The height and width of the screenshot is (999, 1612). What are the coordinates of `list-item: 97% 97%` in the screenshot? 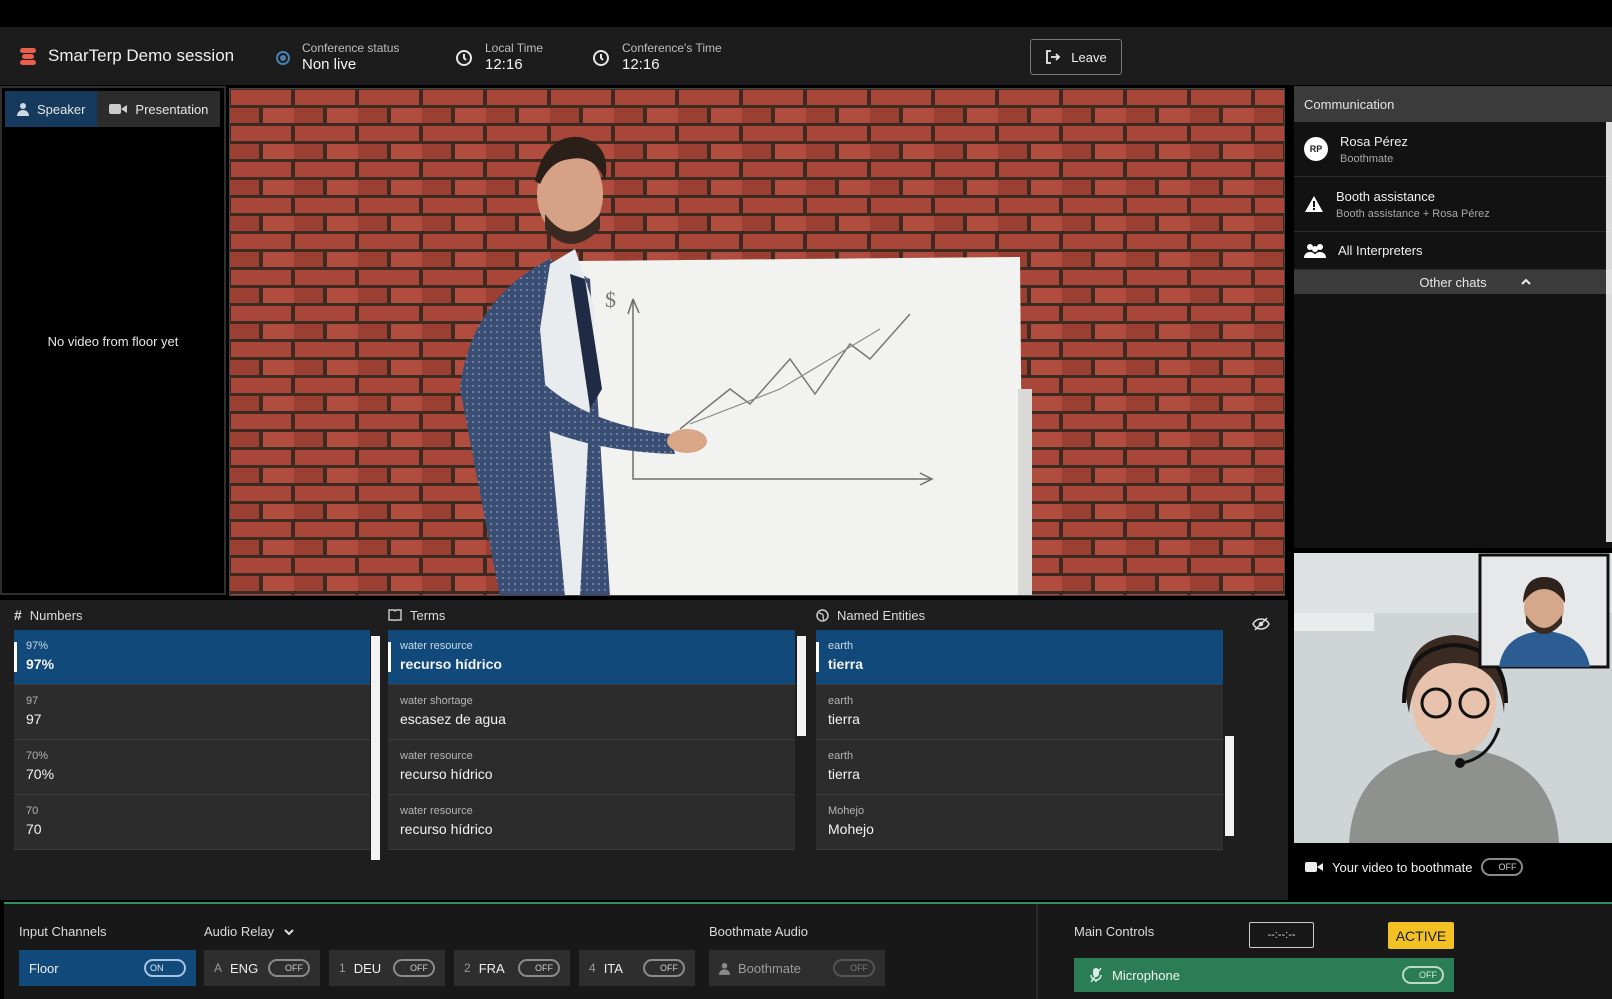 It's located at (192, 657).